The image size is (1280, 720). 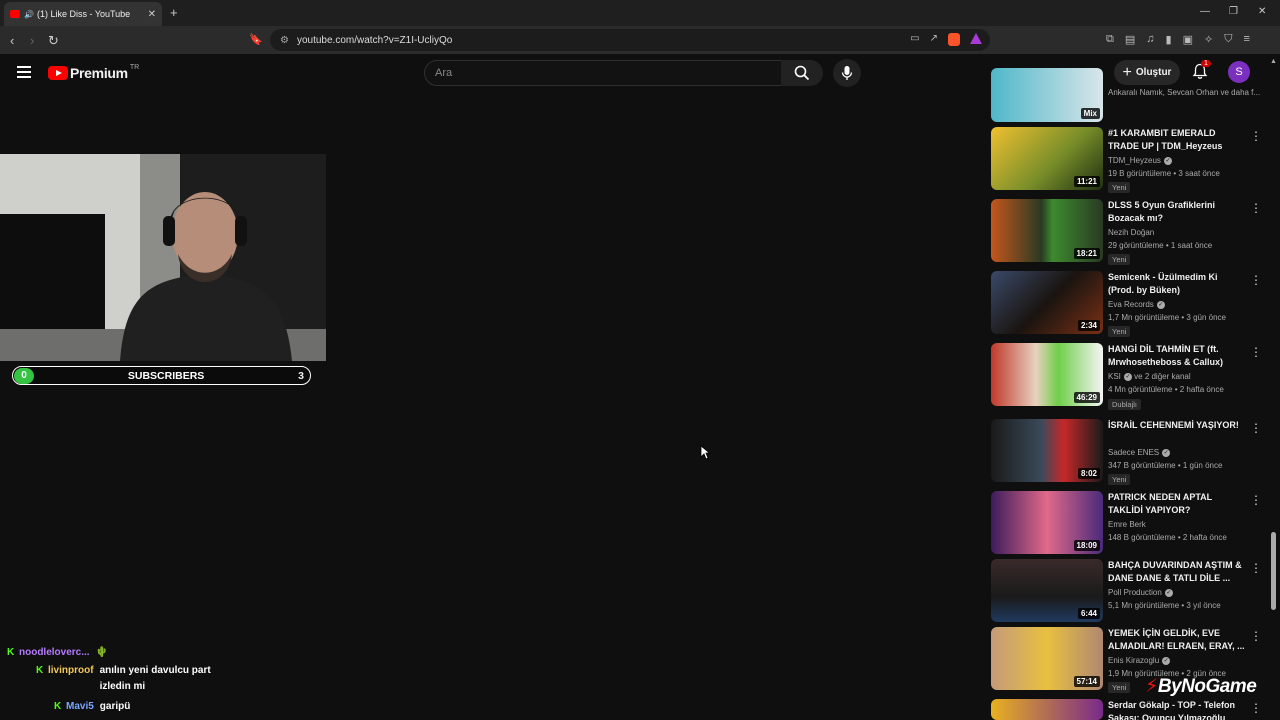 I want to click on kick-icon: K, so click(x=11, y=652).